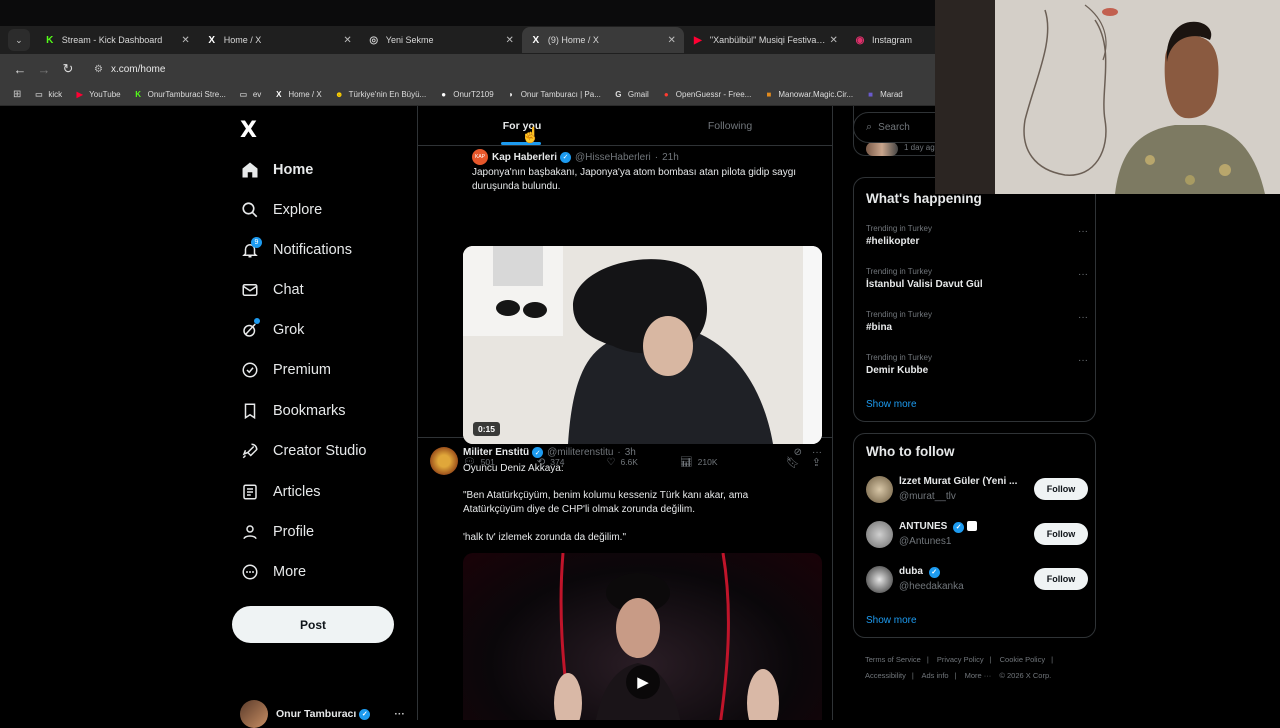  I want to click on account-switcher: Onur Tamburacı ✓ ···, so click(322, 714).